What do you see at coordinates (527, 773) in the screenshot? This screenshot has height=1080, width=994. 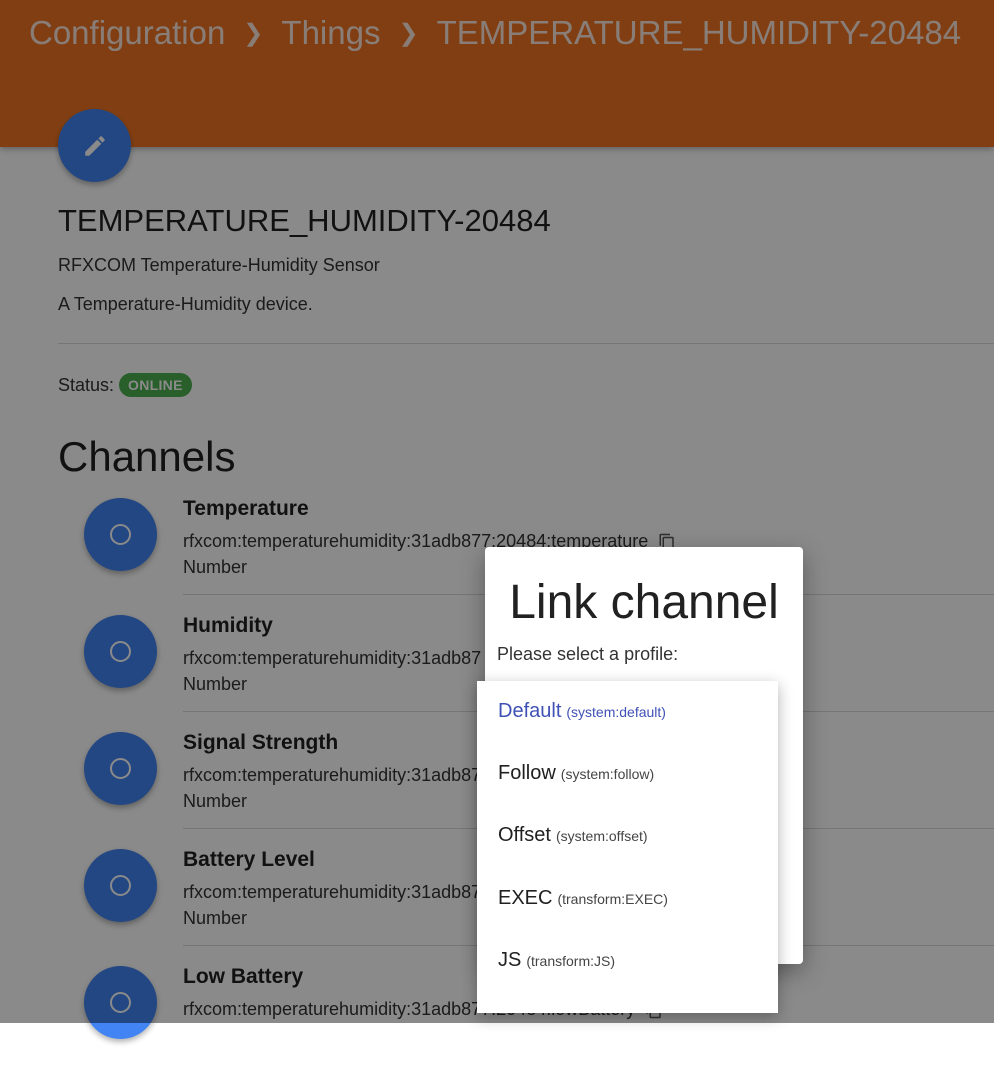 I see `option-name: Follow` at bounding box center [527, 773].